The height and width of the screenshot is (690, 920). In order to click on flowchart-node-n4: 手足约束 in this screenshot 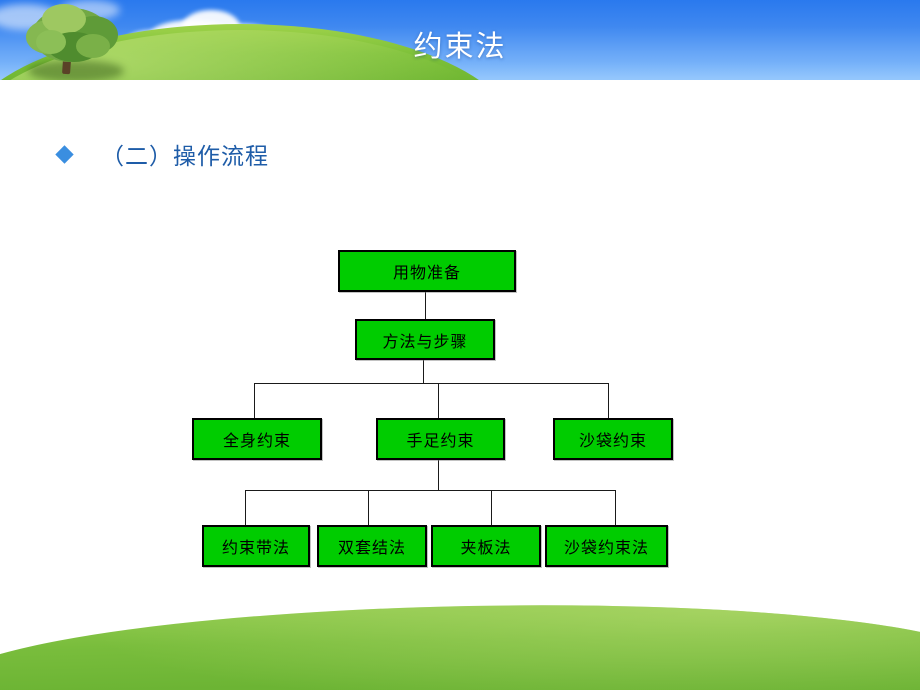, I will do `click(440, 439)`.